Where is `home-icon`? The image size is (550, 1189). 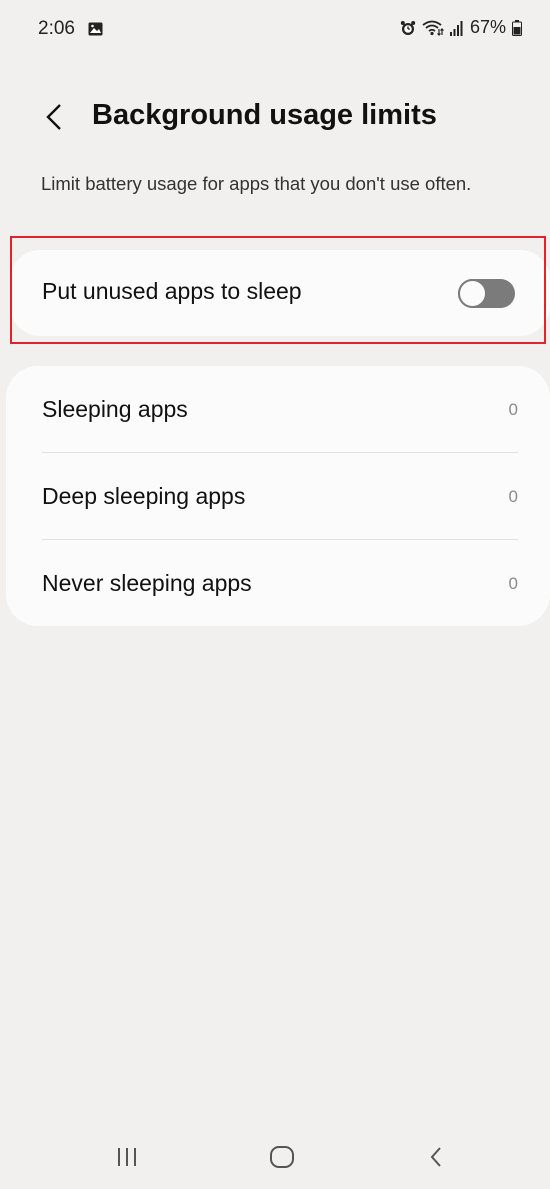 home-icon is located at coordinates (282, 1159).